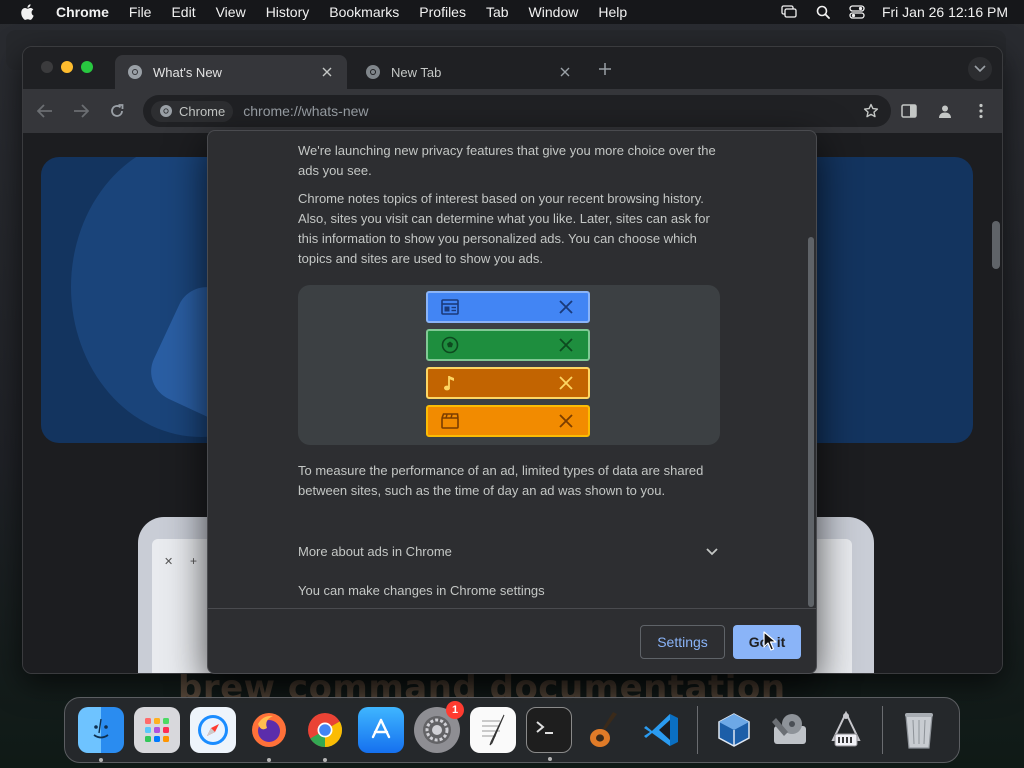  What do you see at coordinates (82, 12) in the screenshot?
I see `menu-app-name: Chrome` at bounding box center [82, 12].